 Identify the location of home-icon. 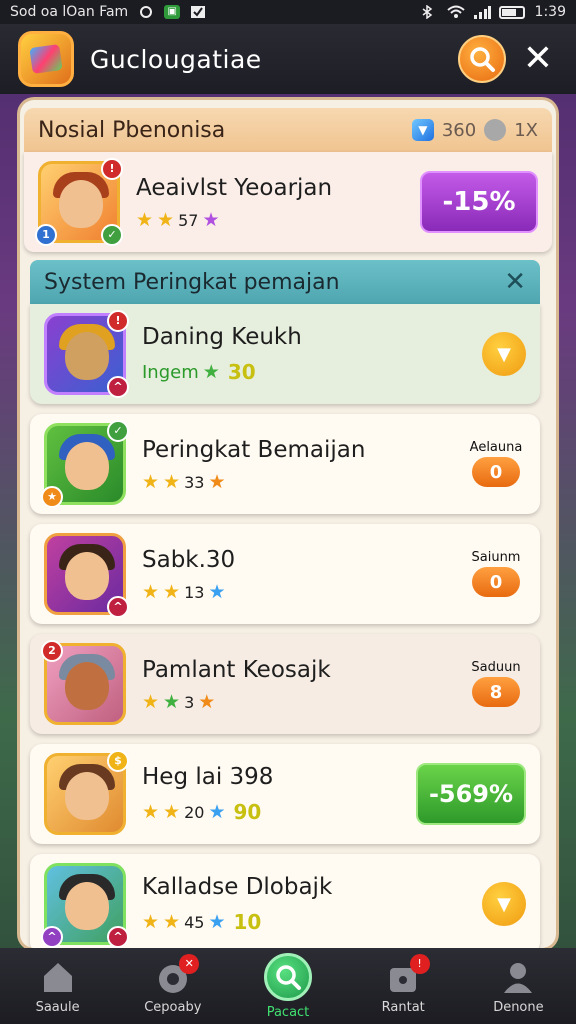
(57, 977).